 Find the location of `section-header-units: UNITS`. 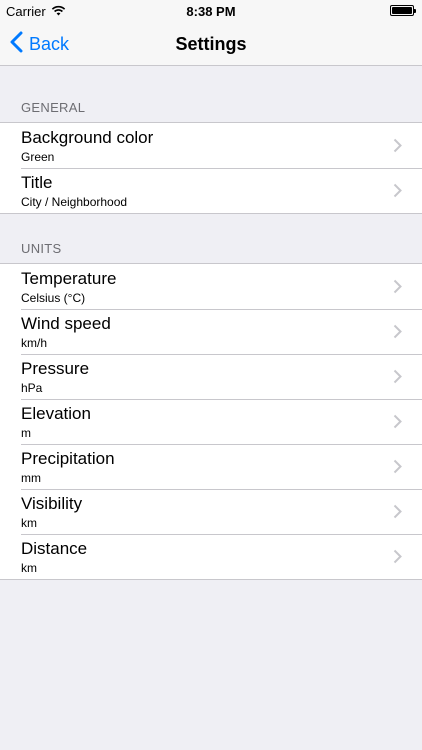

section-header-units: UNITS is located at coordinates (41, 248).